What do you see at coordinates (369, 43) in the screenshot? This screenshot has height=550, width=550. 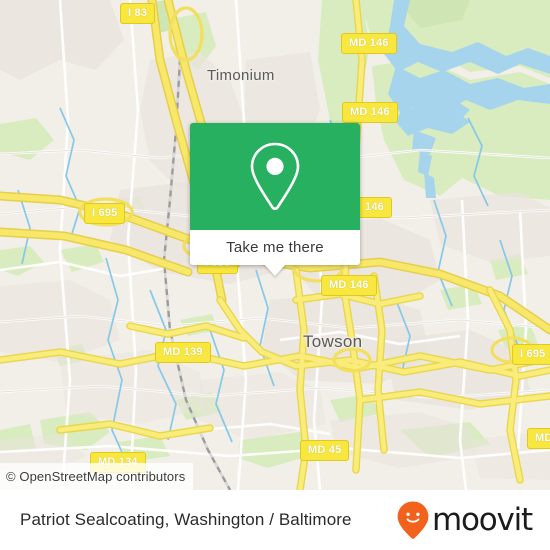 I see `highway-shield-md146-n: MD 146` at bounding box center [369, 43].